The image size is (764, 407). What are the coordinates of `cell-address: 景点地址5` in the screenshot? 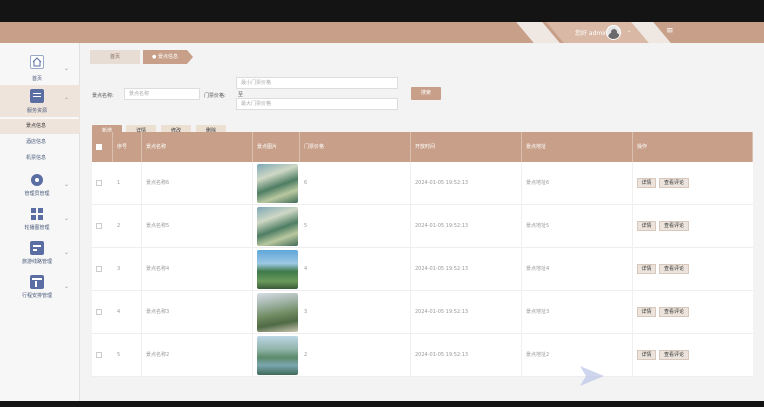 It's located at (577, 226).